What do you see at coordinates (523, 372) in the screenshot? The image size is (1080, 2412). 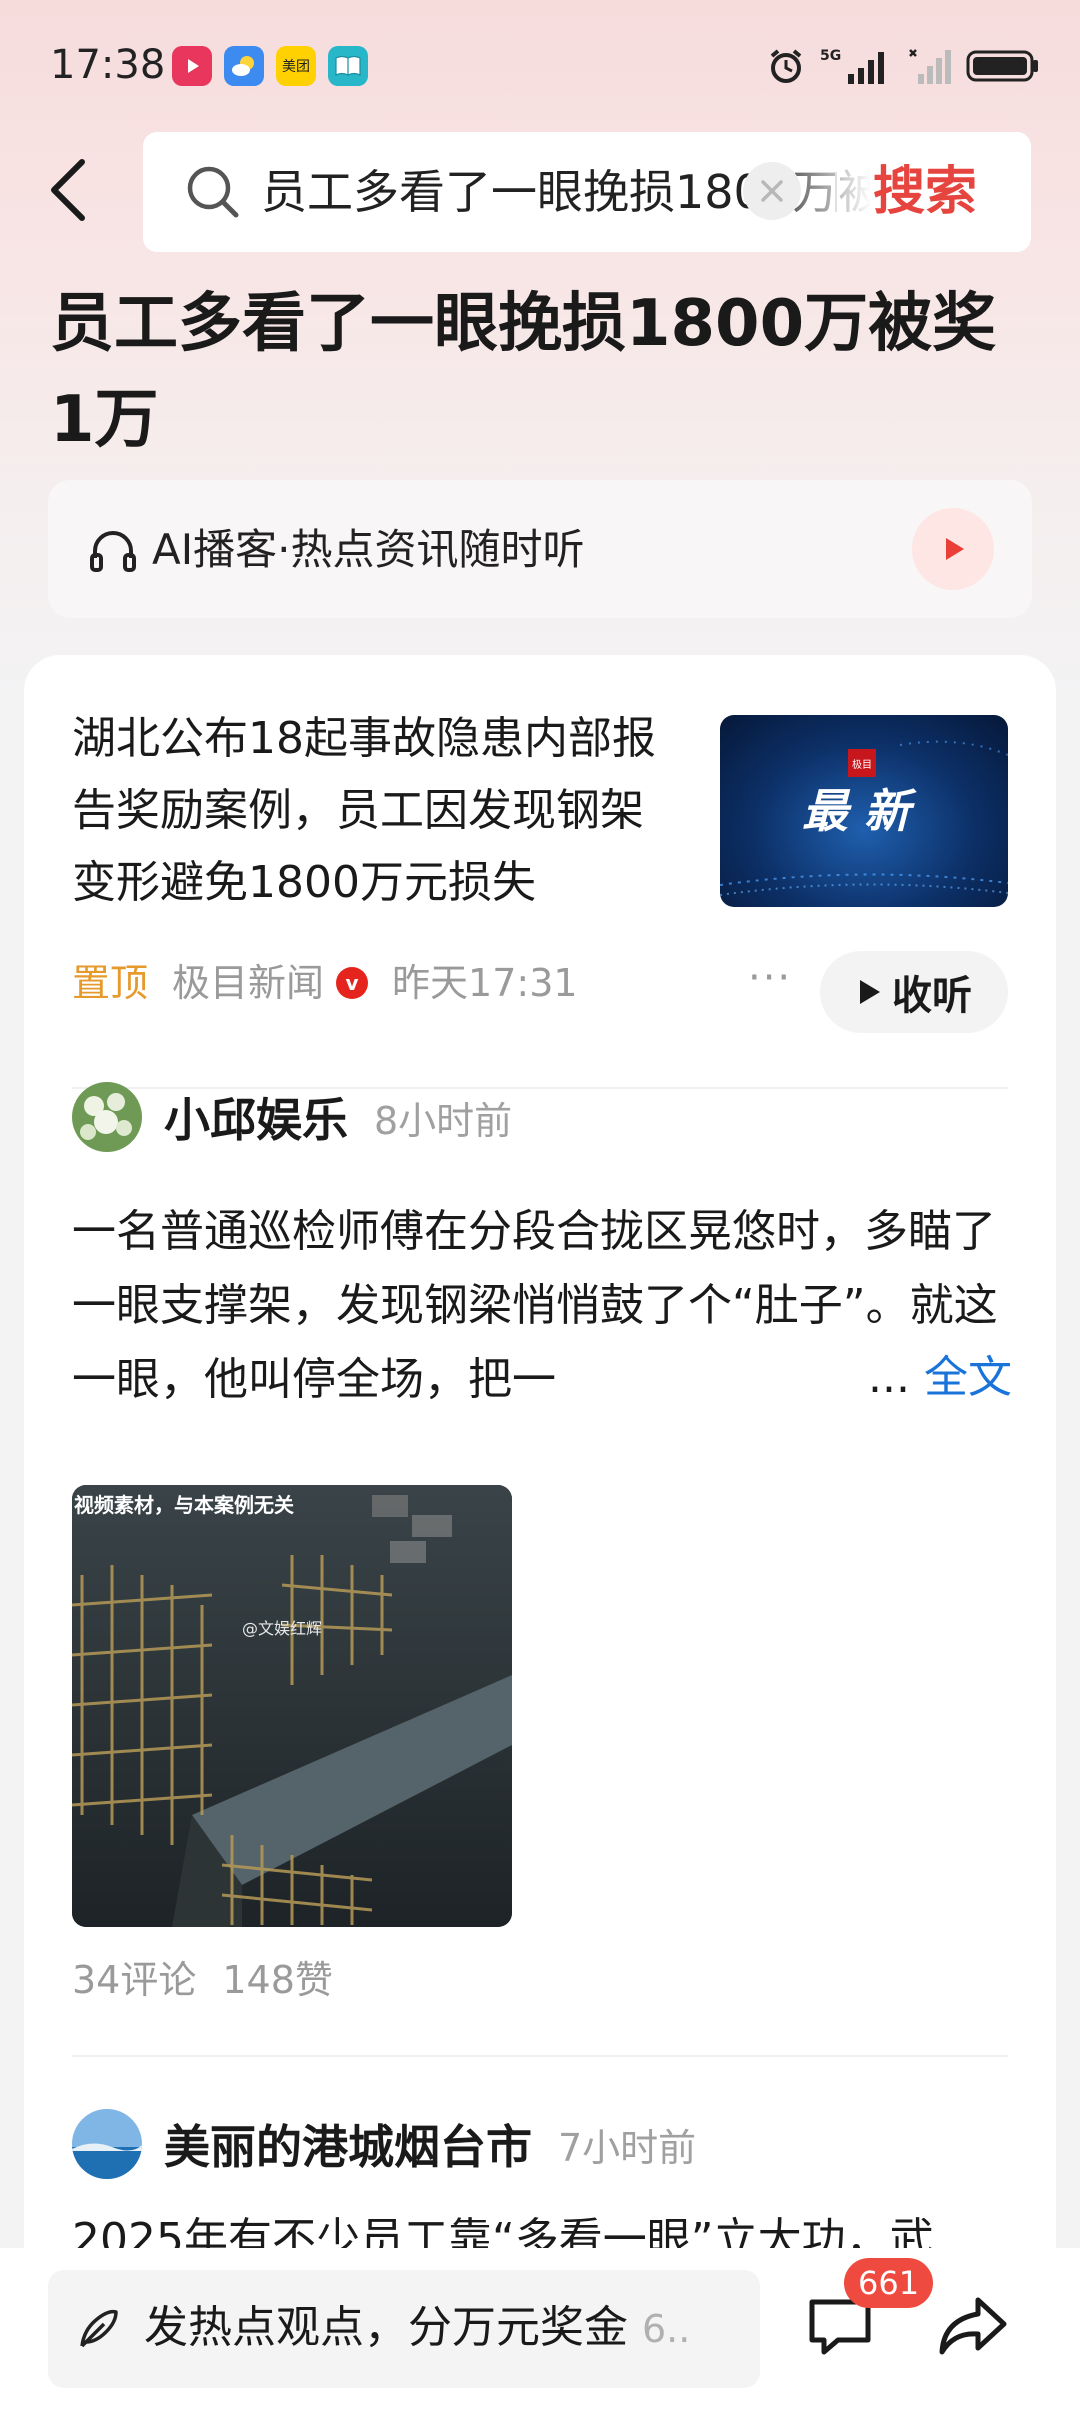 I see `page-title: 员工多看了一眼挽损1800万被奖1万` at bounding box center [523, 372].